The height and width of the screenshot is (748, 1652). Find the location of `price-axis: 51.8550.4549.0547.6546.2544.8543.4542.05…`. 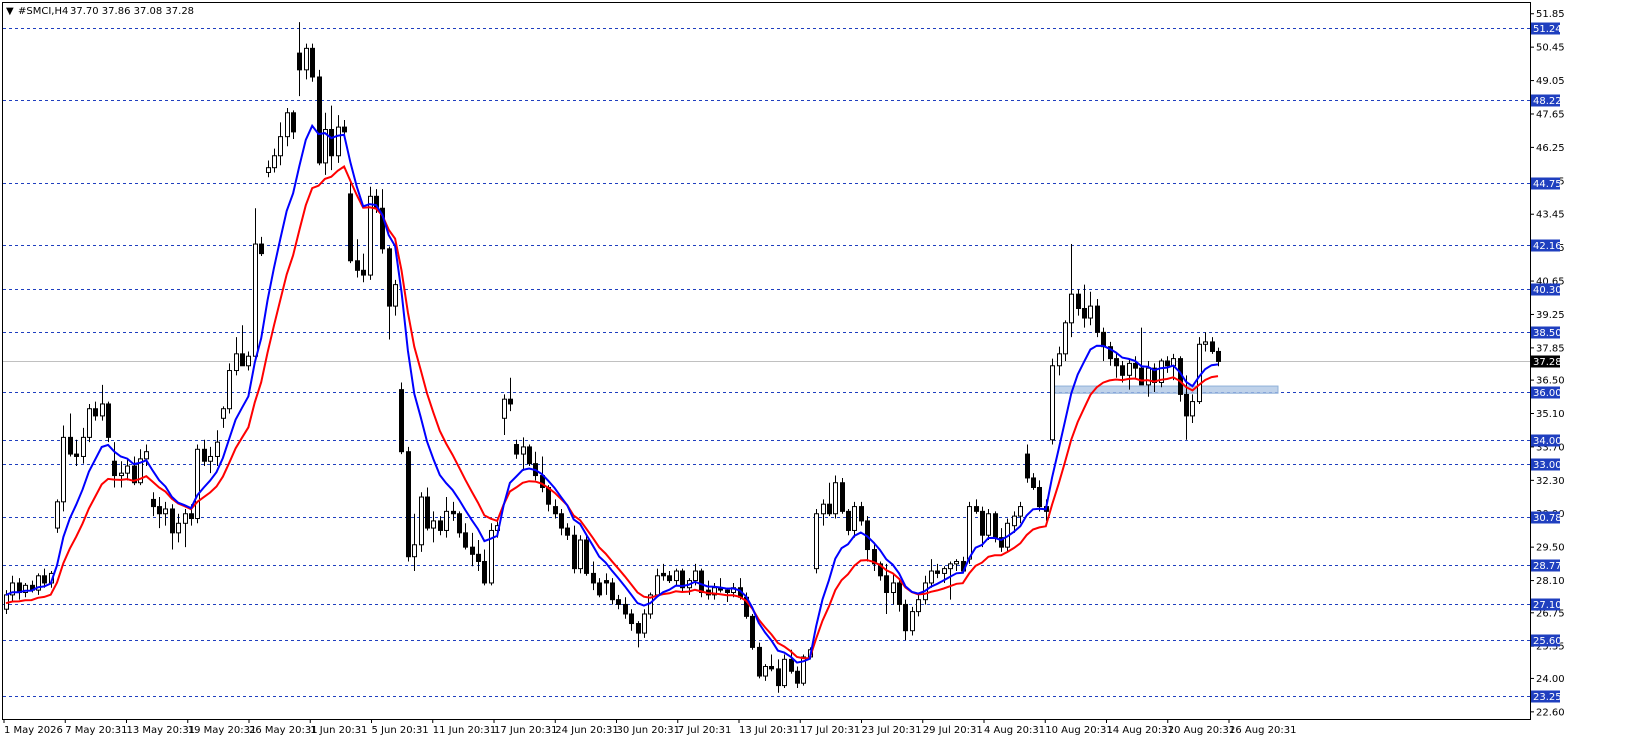

price-axis: 51.8550.4549.0547.6546.2544.8543.4542.05… is located at coordinates (1547, 363).